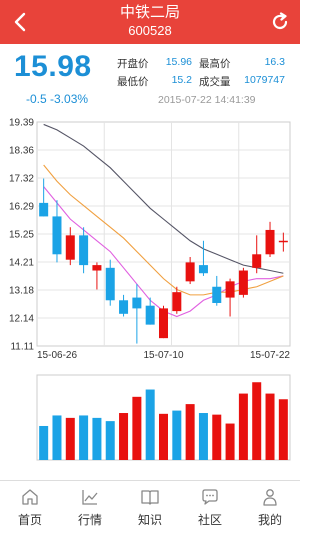 The width and height of the screenshot is (320, 534). What do you see at coordinates (21, 291) in the screenshot?
I see `y-tick-label: 13.18` at bounding box center [21, 291].